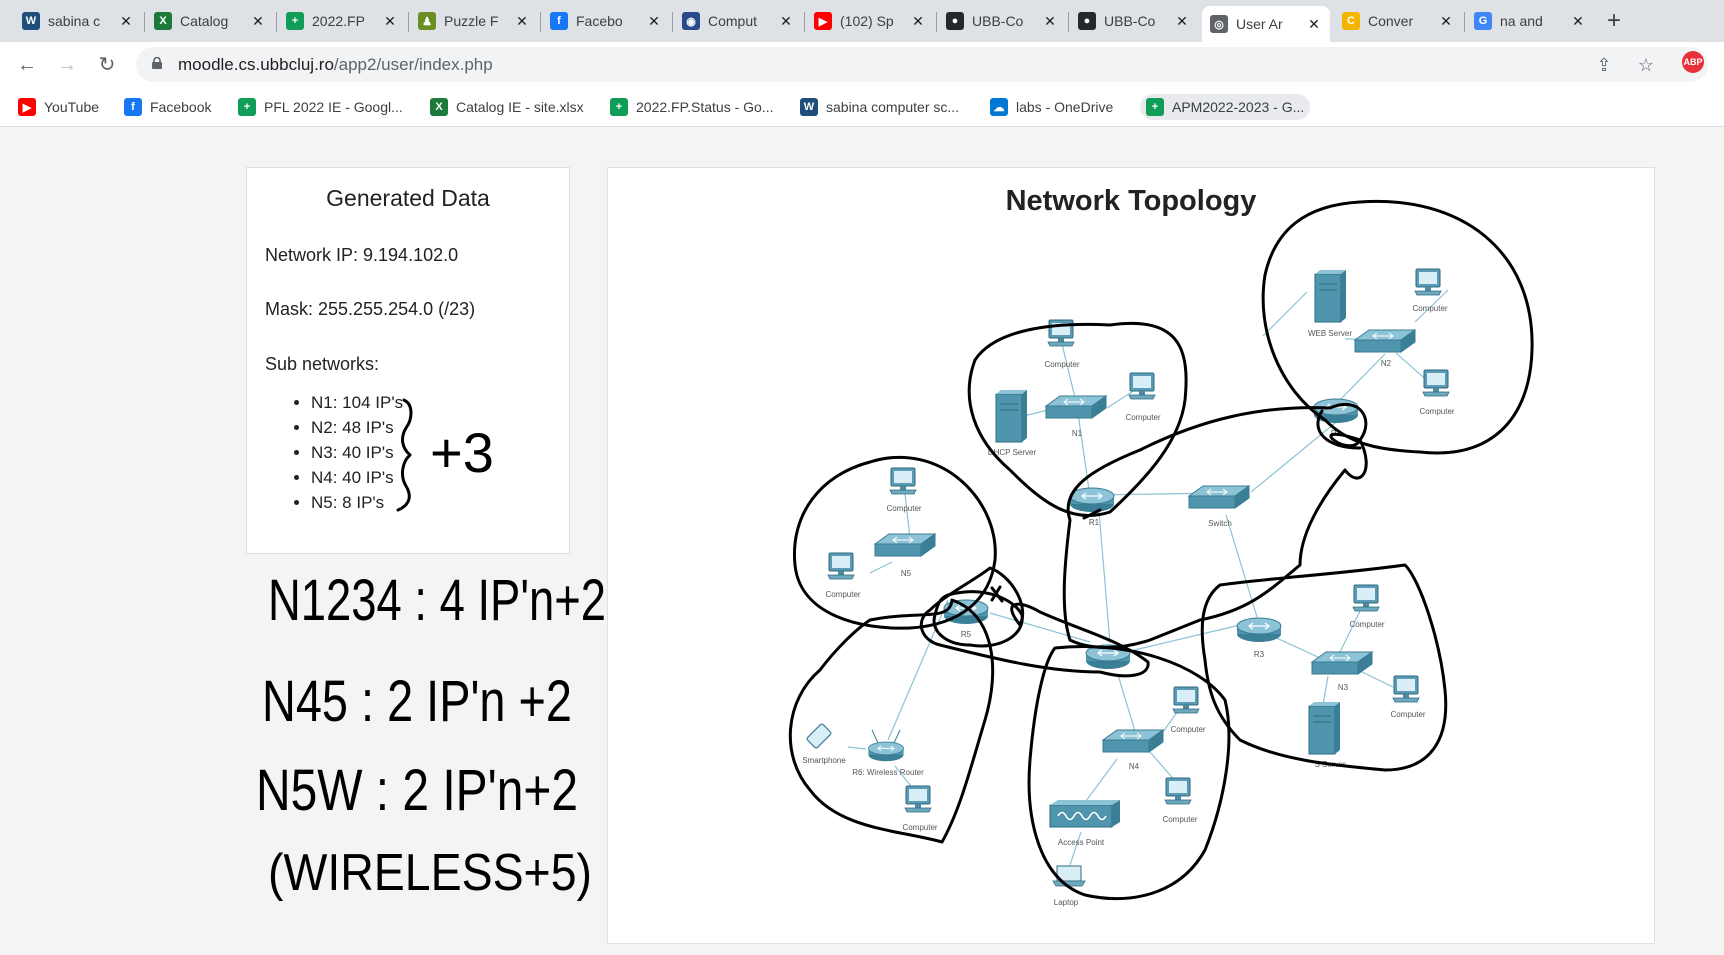 Image resolution: width=1724 pixels, height=955 pixels. Describe the element at coordinates (1131, 201) in the screenshot. I see `topology-title: Network Topology` at that location.